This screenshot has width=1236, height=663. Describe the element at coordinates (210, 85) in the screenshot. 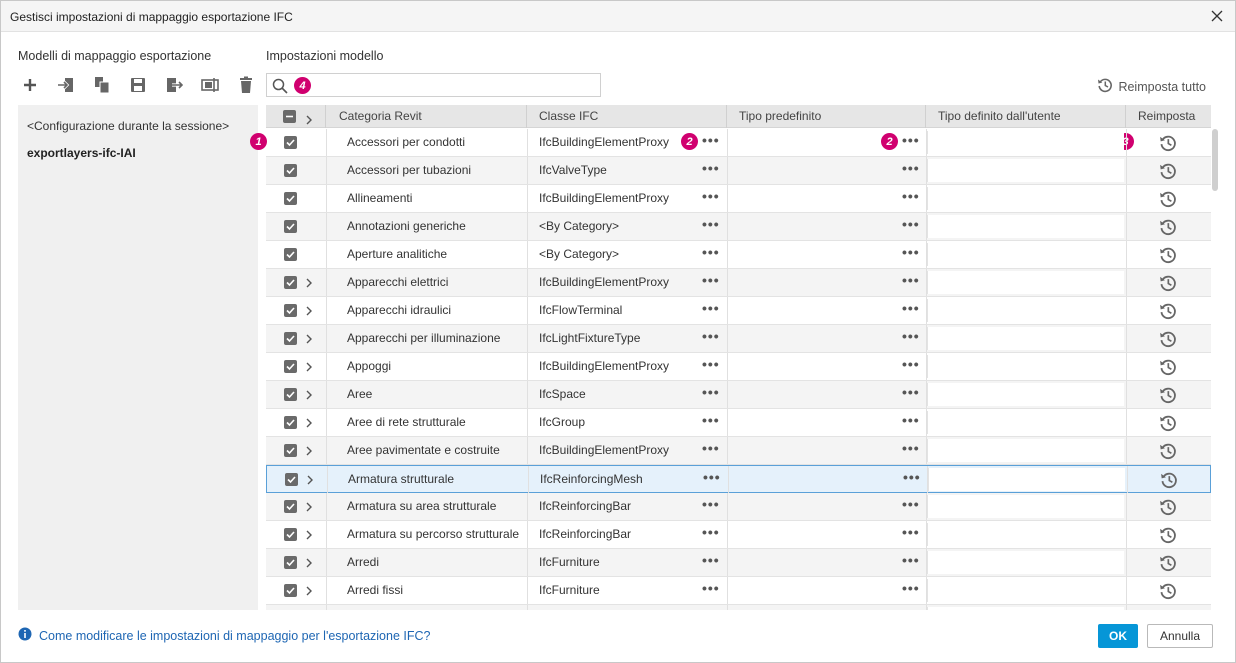

I see `rename-icon` at that location.